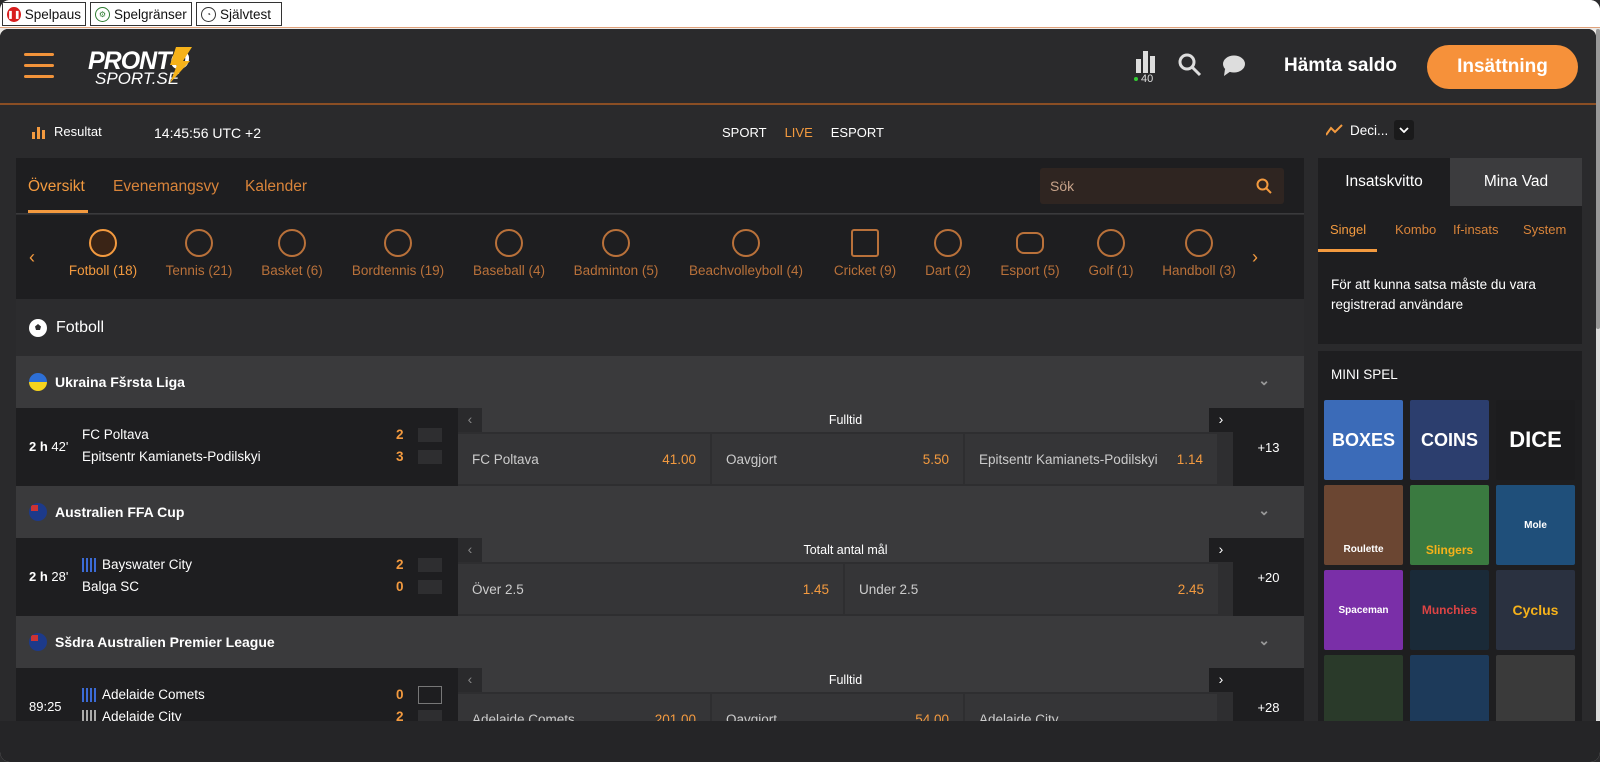 This screenshot has width=1600, height=762. I want to click on bottom-bar, so click(800, 741).